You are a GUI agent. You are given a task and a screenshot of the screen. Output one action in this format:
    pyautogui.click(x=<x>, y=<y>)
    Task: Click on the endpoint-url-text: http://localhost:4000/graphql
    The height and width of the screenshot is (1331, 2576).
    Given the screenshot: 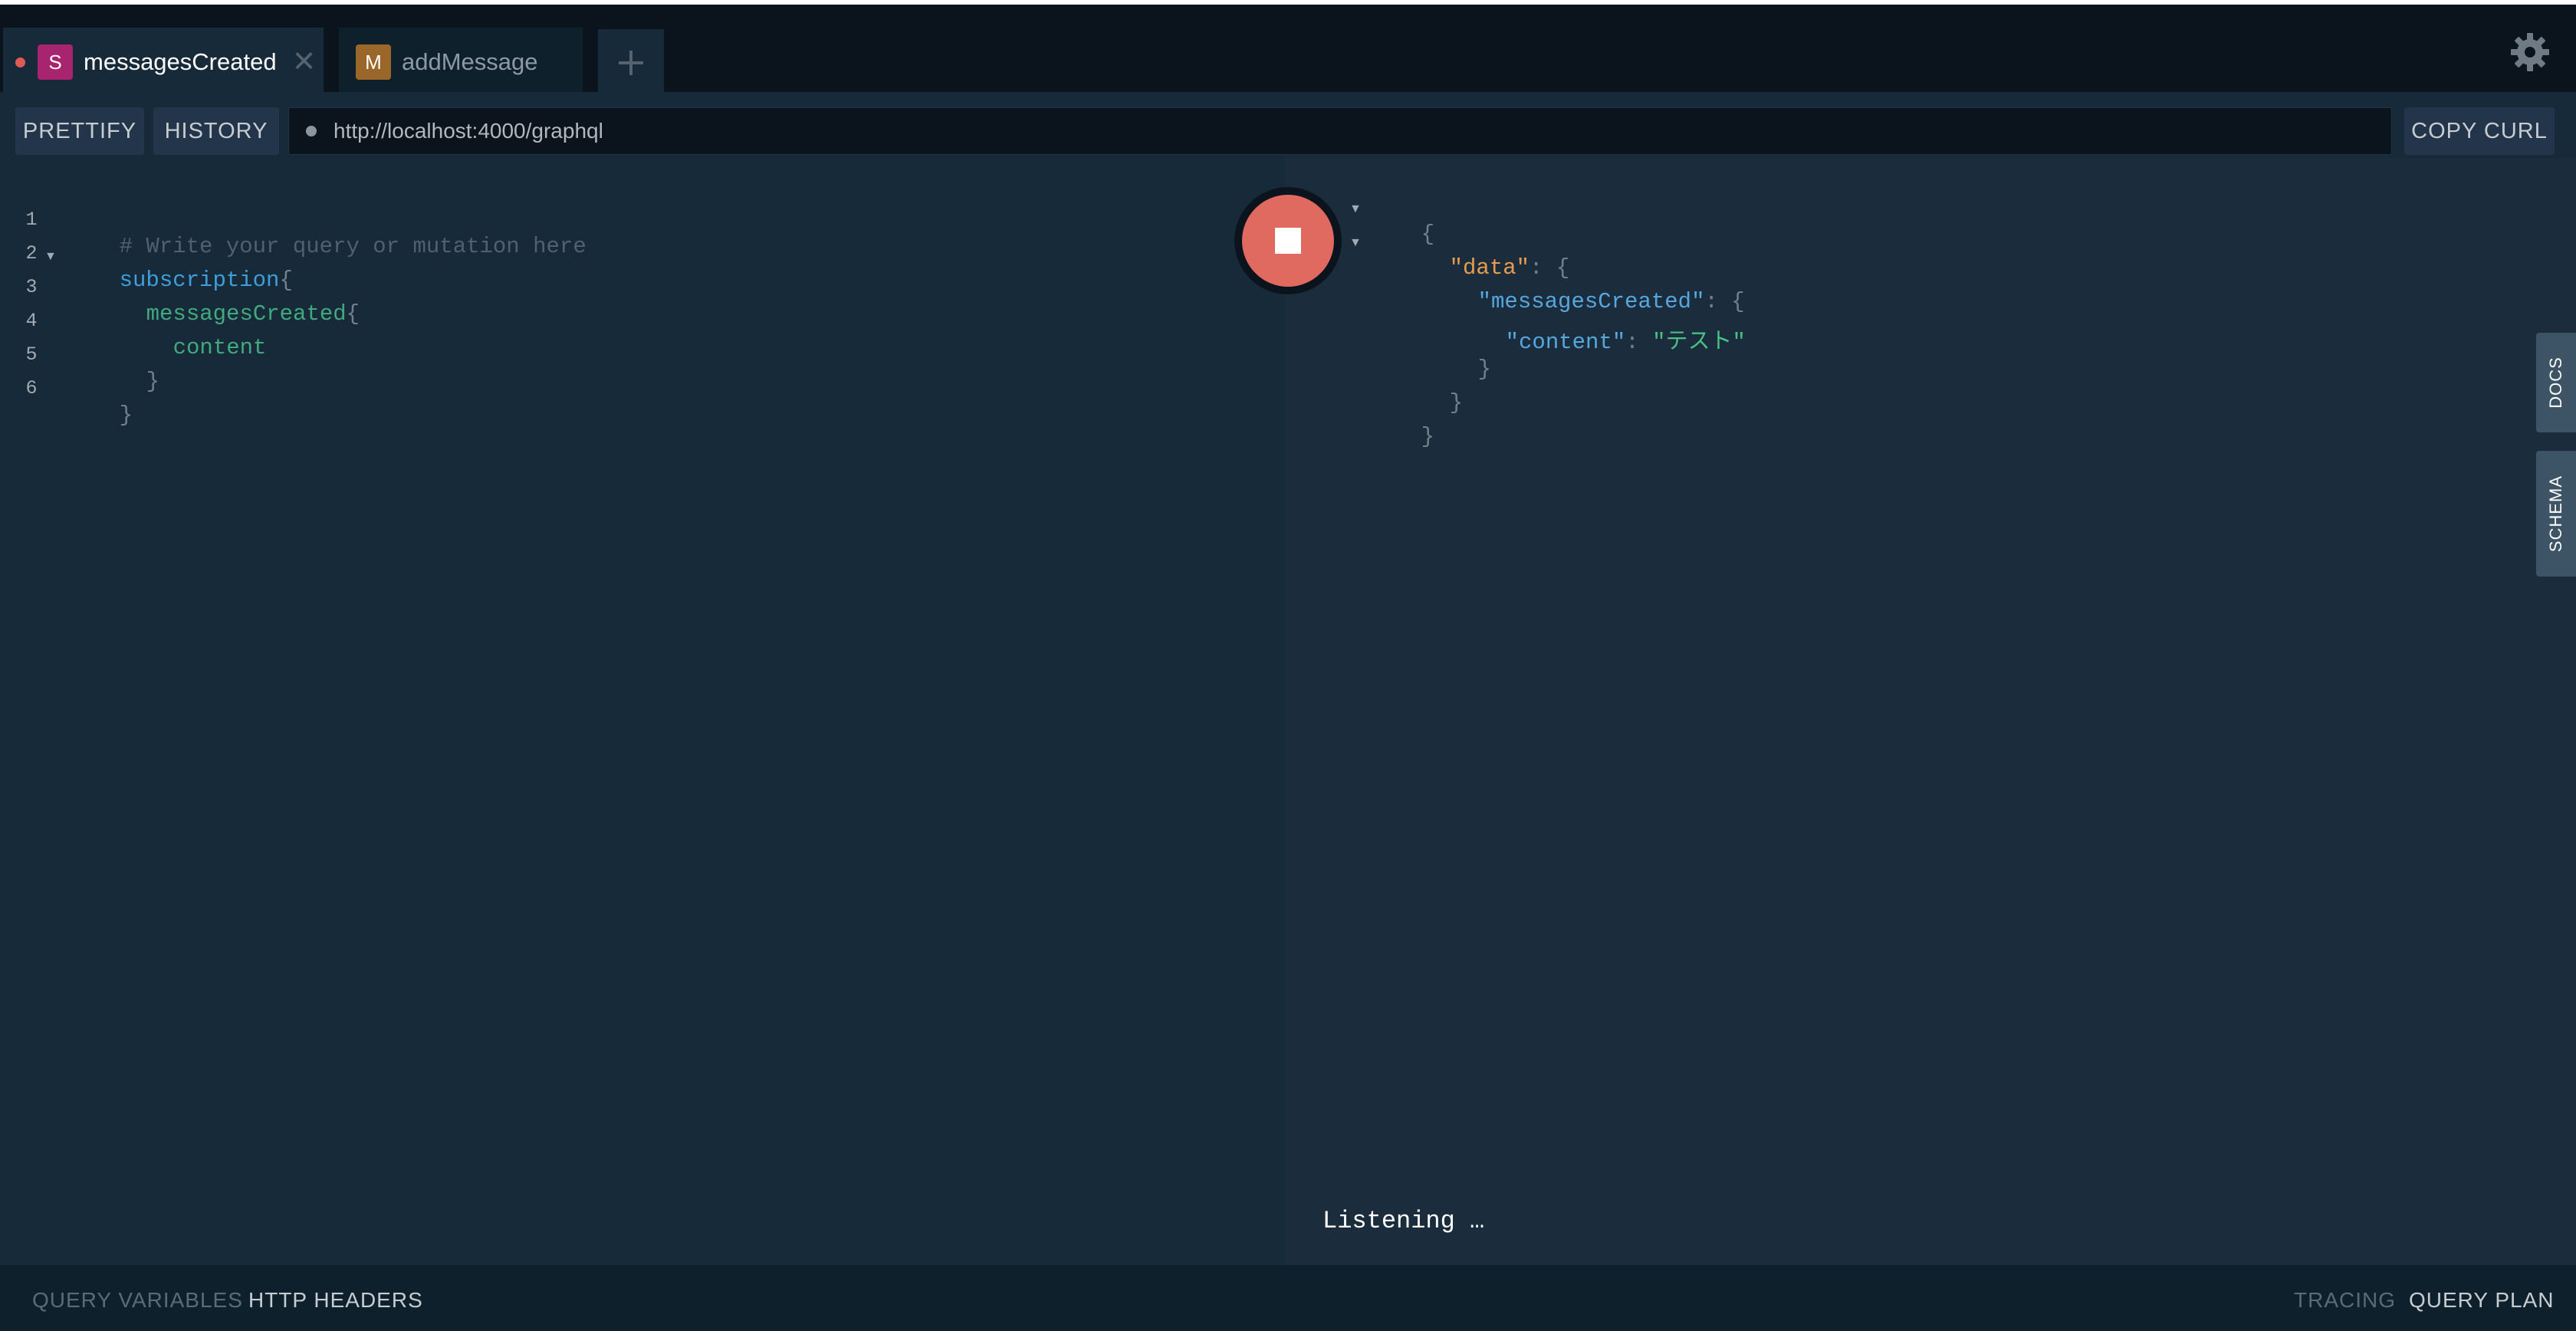 What is the action you would take?
    pyautogui.click(x=468, y=131)
    